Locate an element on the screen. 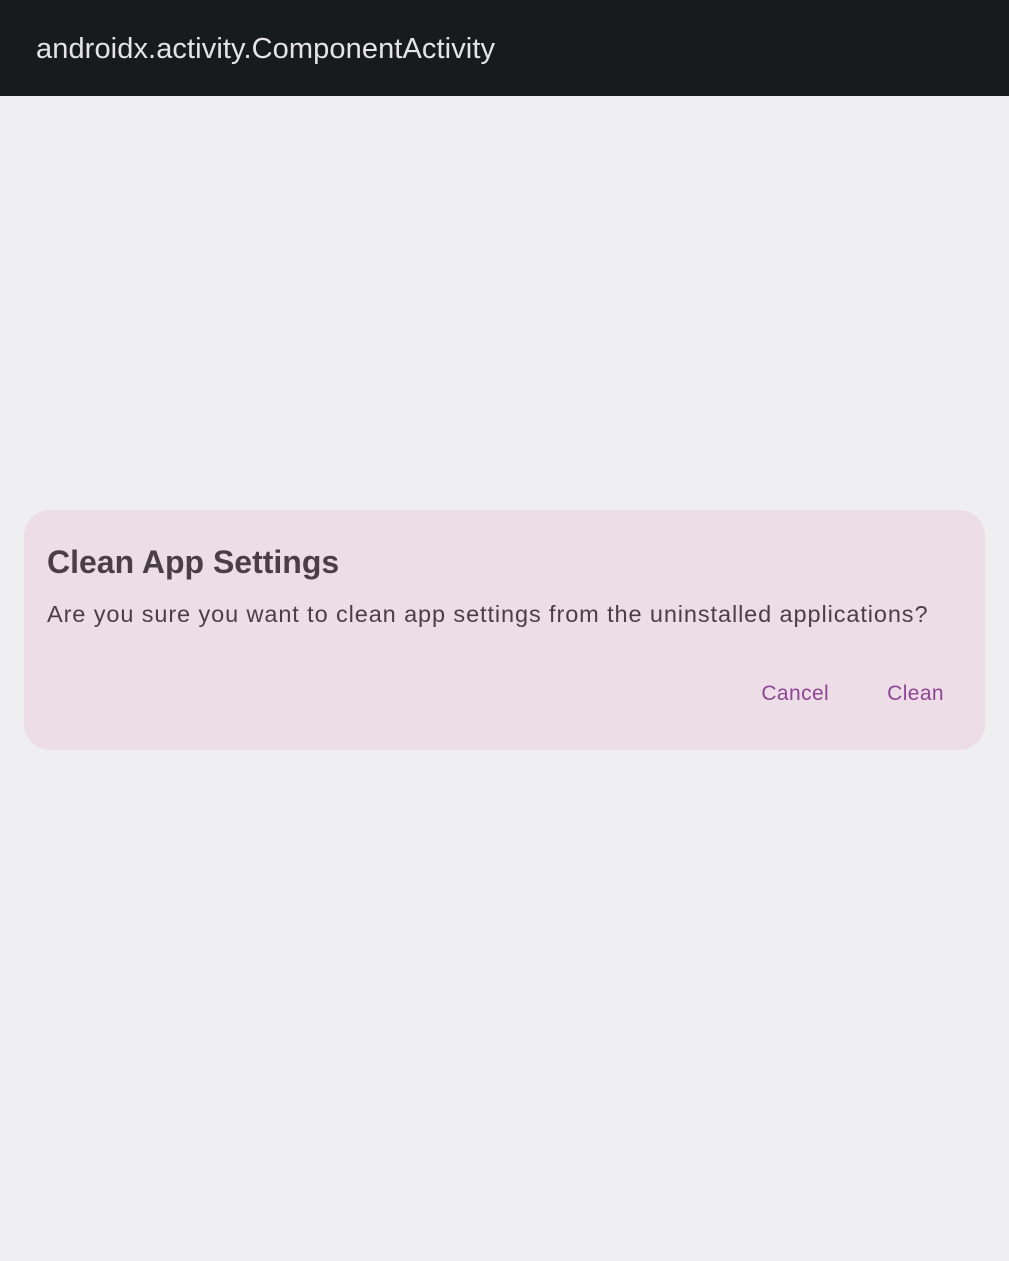 Image resolution: width=1009 pixels, height=1261 pixels. dialog-actions: Cancel Clean is located at coordinates (852, 694).